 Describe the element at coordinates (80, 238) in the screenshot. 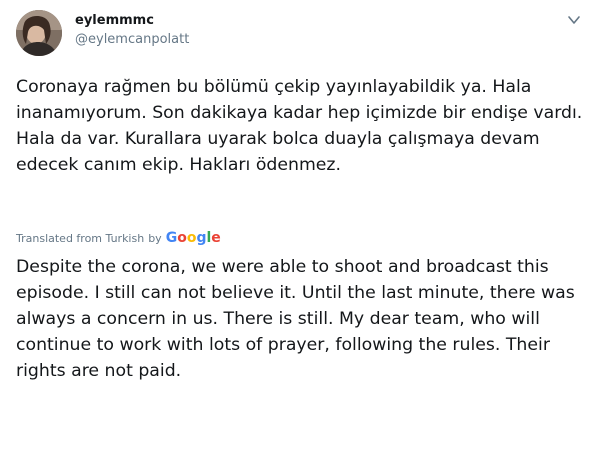

I see `translated-label: Translated from Turkish` at that location.